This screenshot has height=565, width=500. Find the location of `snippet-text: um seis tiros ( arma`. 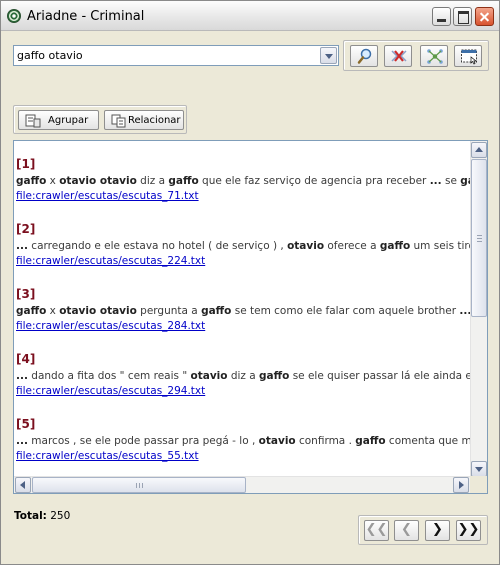

snippet-text: um seis tiros ( arma is located at coordinates (441, 246).